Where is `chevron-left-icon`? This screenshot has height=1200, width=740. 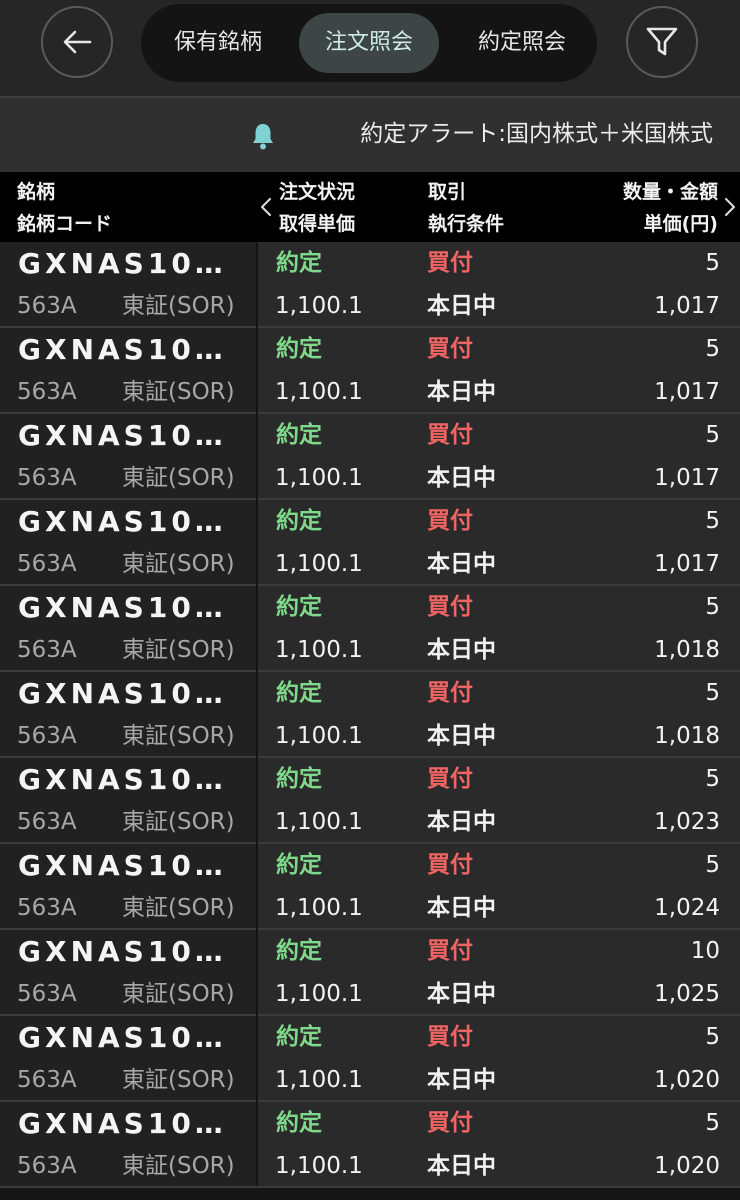 chevron-left-icon is located at coordinates (266, 207).